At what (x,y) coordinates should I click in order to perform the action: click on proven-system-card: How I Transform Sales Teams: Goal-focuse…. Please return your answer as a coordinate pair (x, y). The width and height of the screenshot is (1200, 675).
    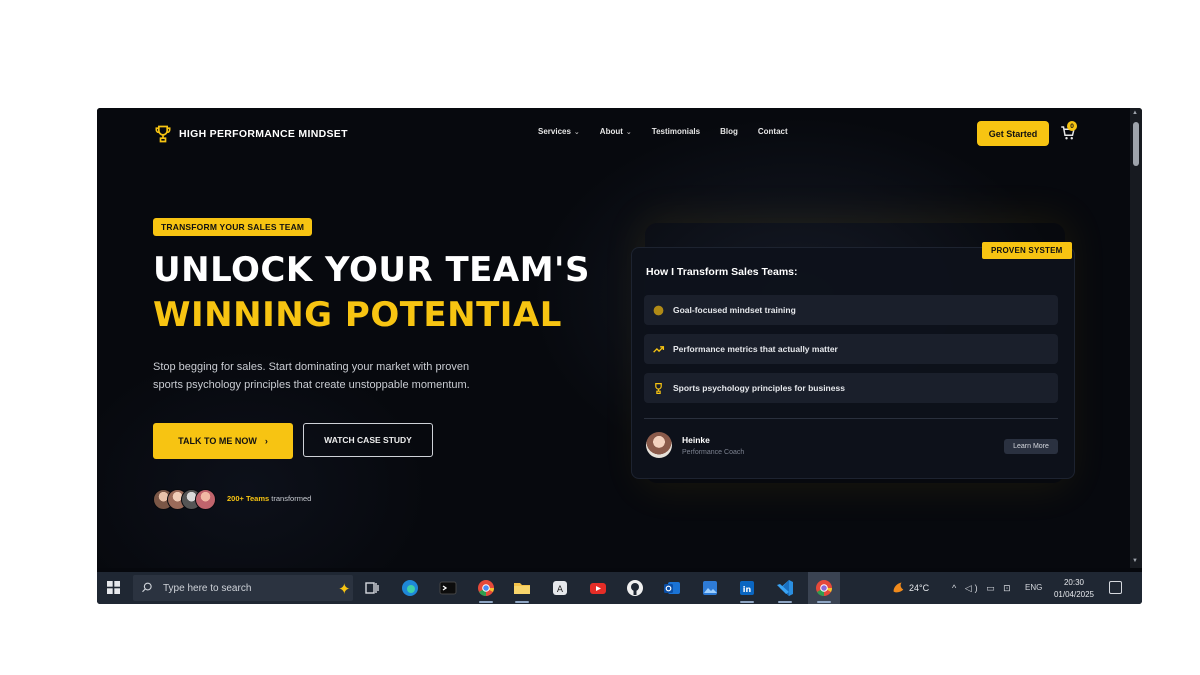
    Looking at the image, I should click on (853, 363).